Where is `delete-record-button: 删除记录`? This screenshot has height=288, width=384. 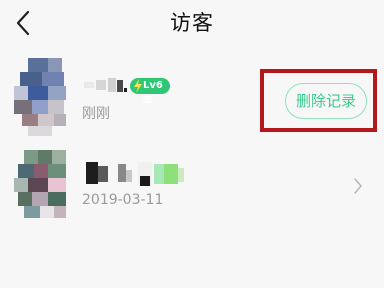
delete-record-button: 删除记录 is located at coordinates (326, 101).